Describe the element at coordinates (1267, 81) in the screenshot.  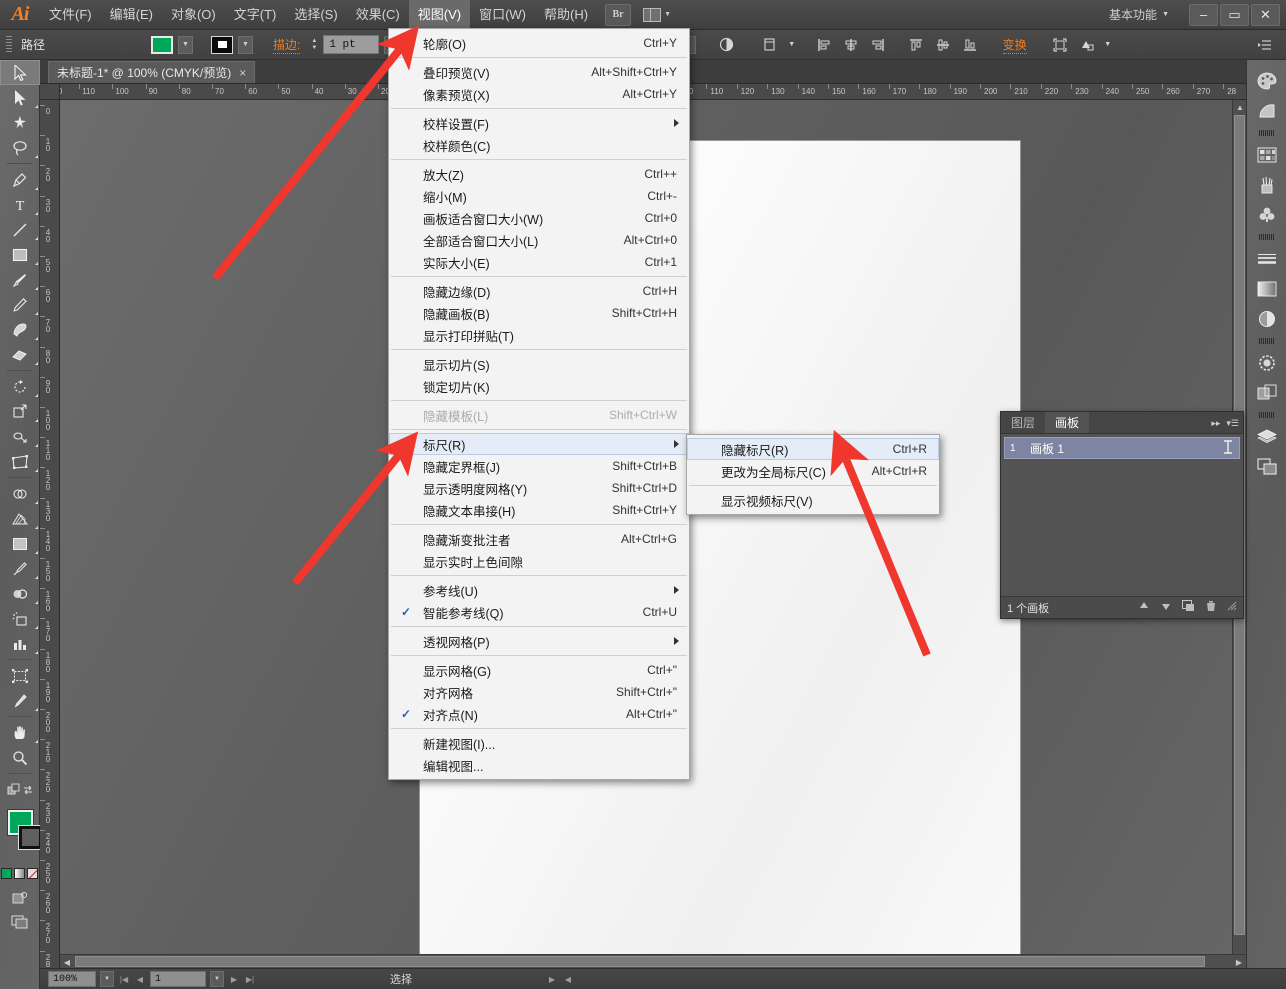
I see `color-panel-icon` at that location.